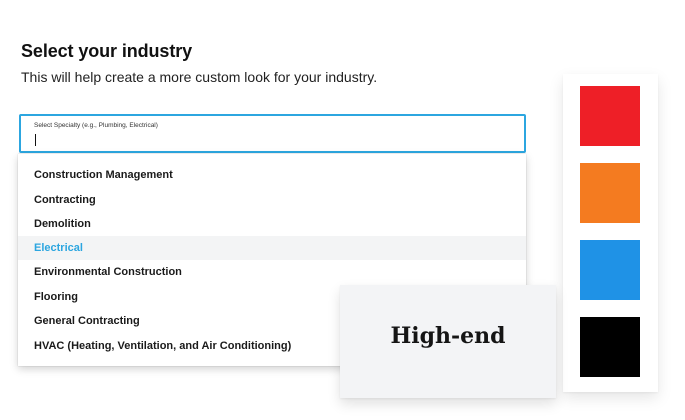 This screenshot has width=685, height=420. What do you see at coordinates (610, 193) in the screenshot?
I see `color-swatch-orange` at bounding box center [610, 193].